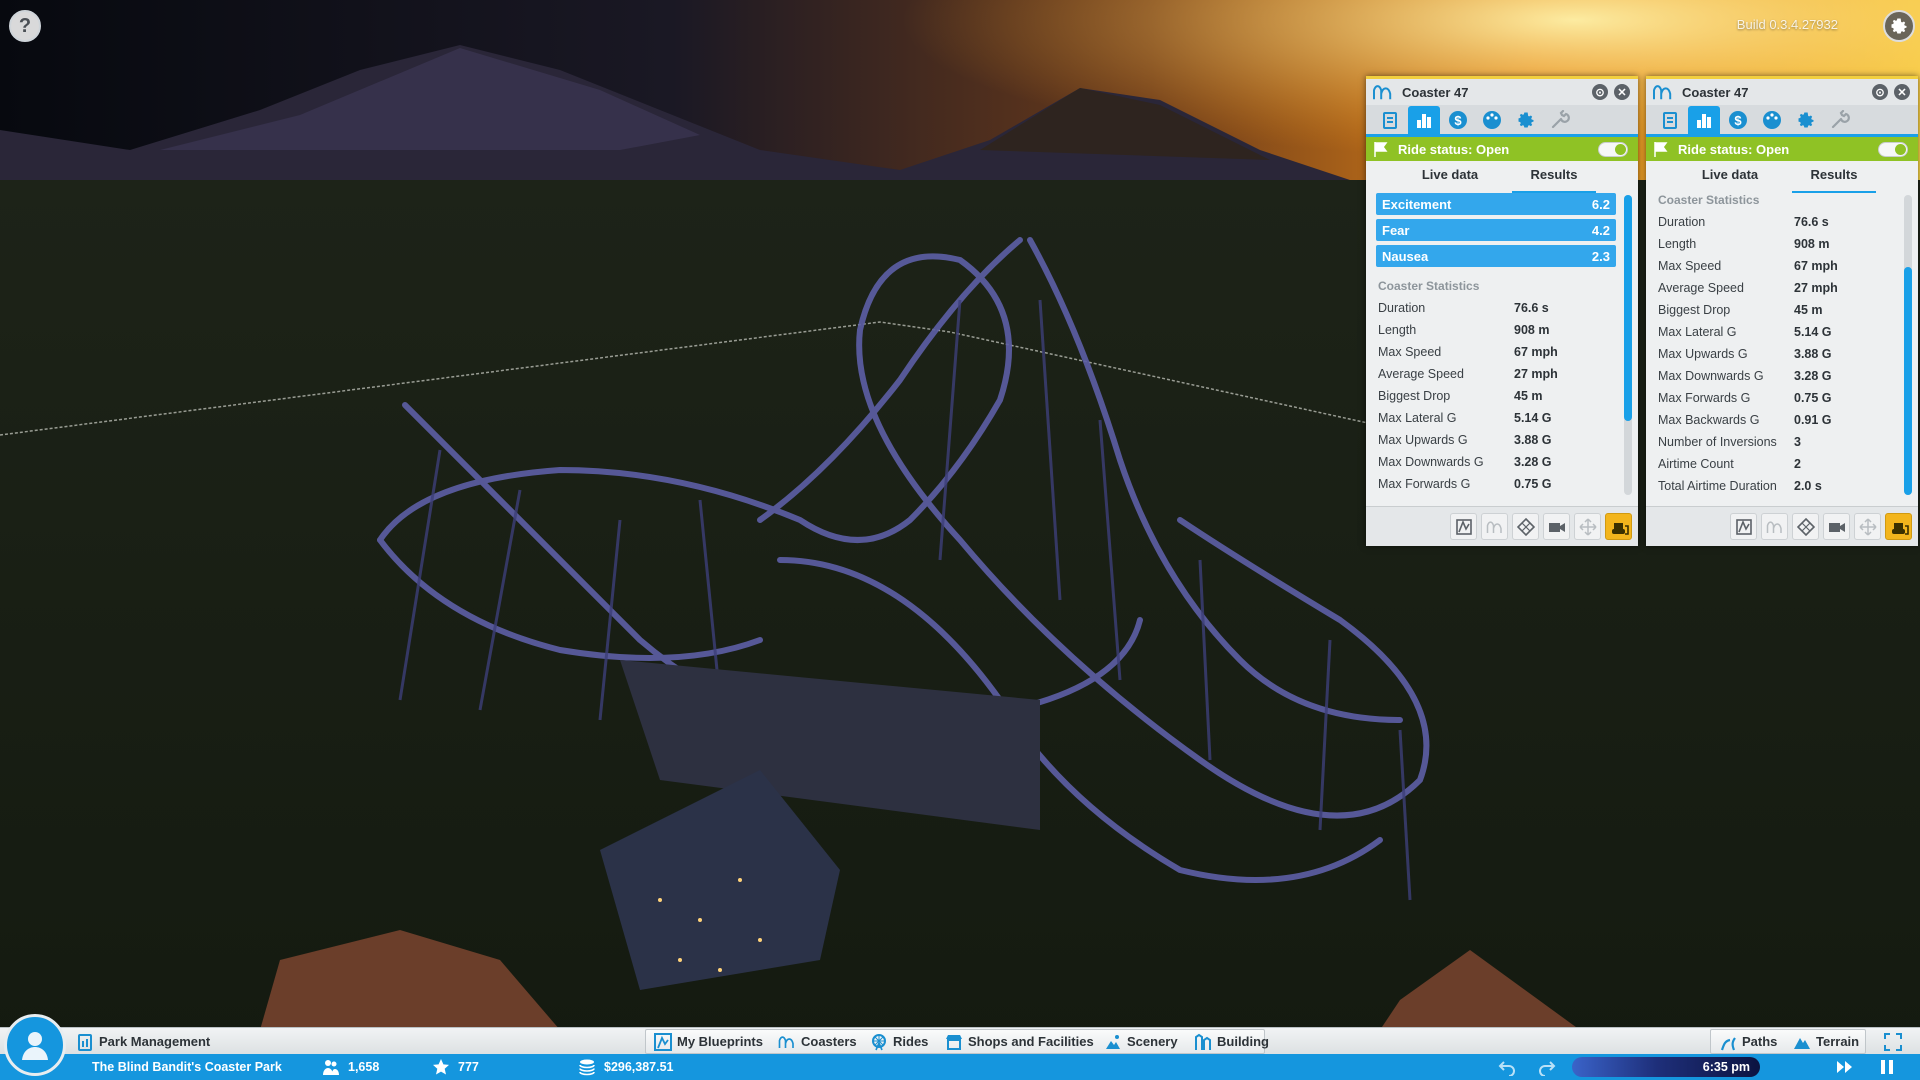 Image resolution: width=1920 pixels, height=1080 pixels. What do you see at coordinates (1711, 376) in the screenshot?
I see `stat-label: Max Downwards G` at bounding box center [1711, 376].